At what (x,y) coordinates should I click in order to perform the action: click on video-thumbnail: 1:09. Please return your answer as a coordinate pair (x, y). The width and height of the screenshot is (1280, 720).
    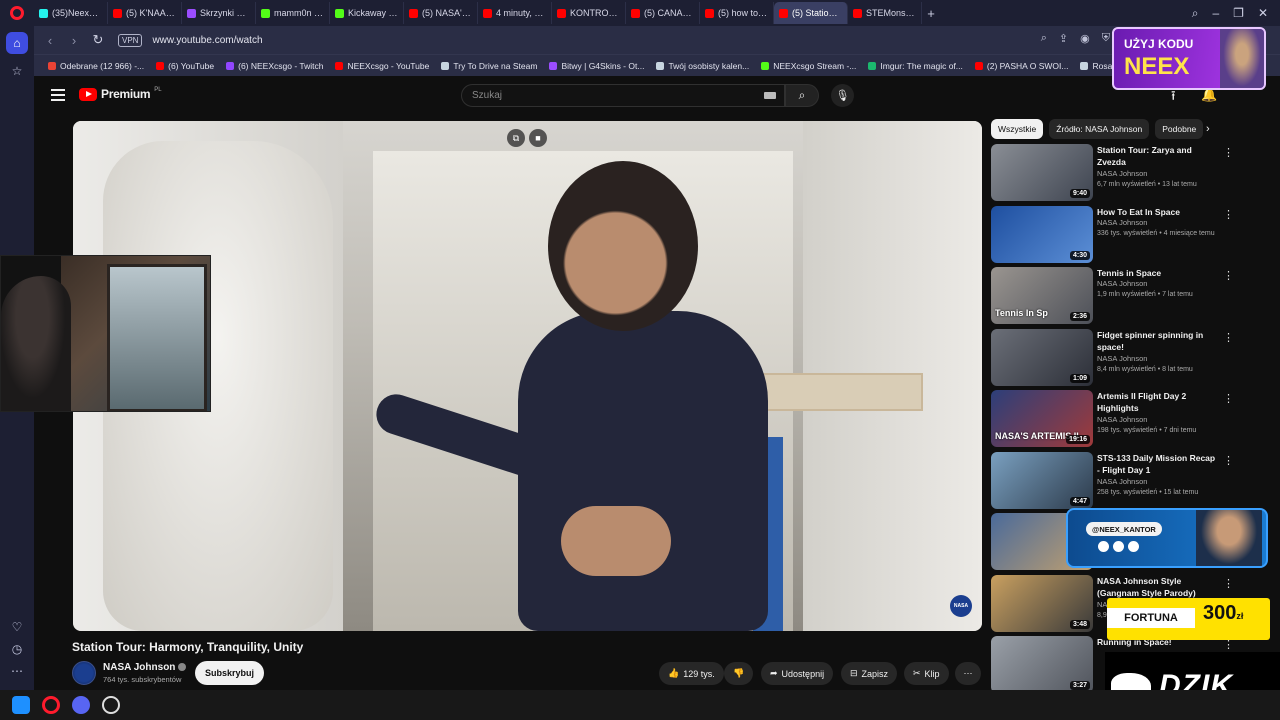
    Looking at the image, I should click on (1042, 357).